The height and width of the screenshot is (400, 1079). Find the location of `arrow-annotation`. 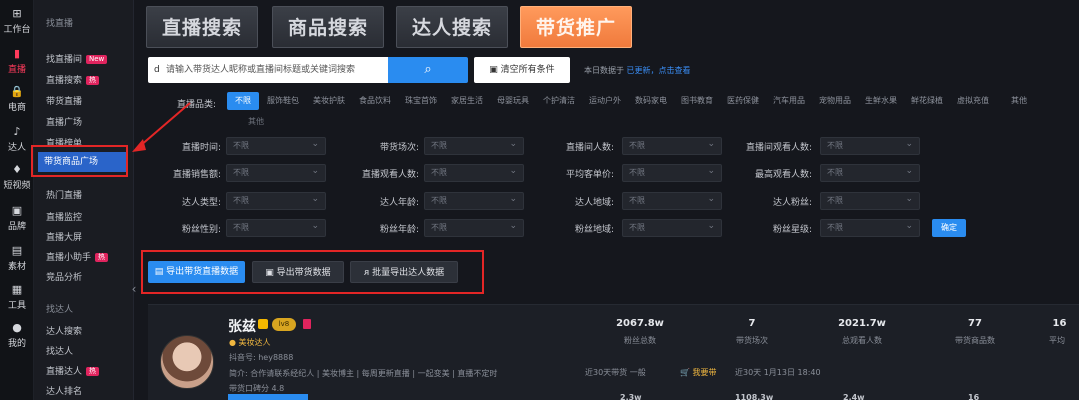

arrow-annotation is located at coordinates (161, 127).